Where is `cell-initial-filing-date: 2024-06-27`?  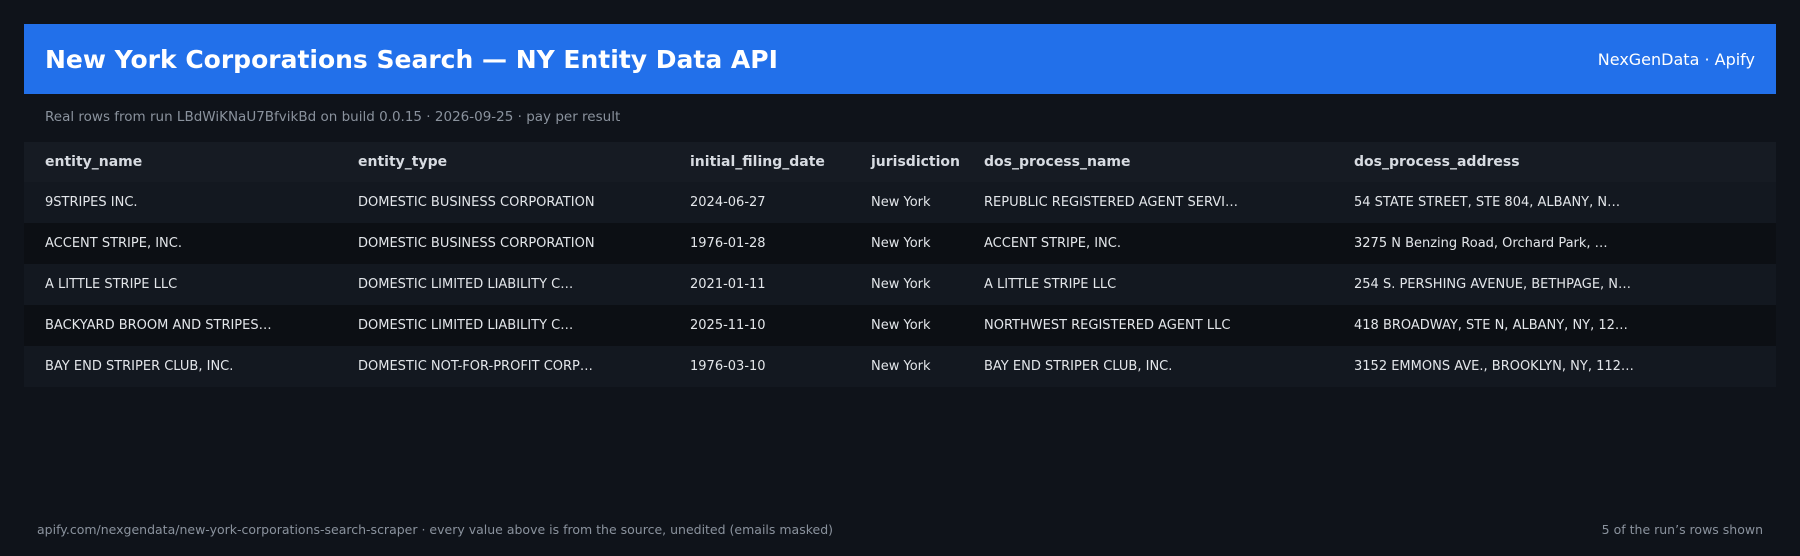 cell-initial-filing-date: 2024-06-27 is located at coordinates (728, 202).